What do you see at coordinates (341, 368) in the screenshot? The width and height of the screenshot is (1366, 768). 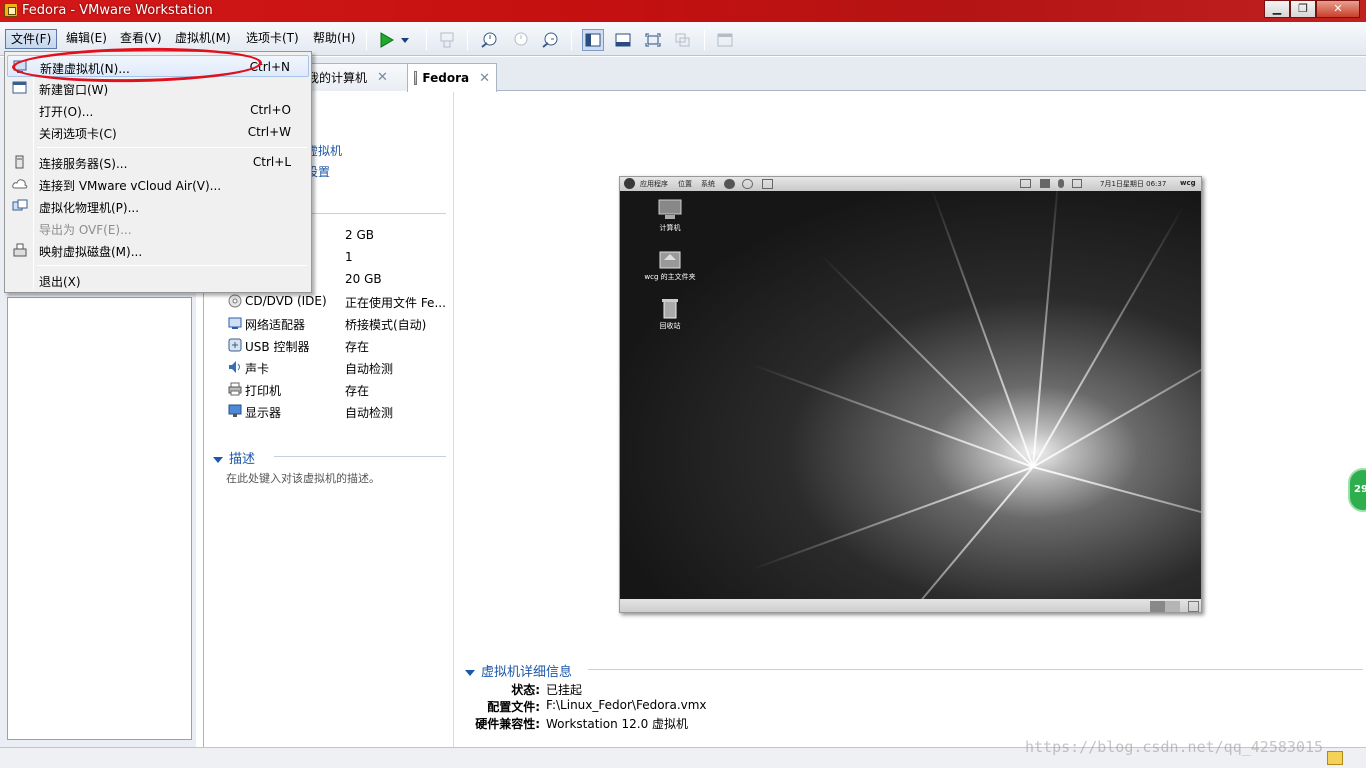 I see `device-sound: 声卡 自动检测` at bounding box center [341, 368].